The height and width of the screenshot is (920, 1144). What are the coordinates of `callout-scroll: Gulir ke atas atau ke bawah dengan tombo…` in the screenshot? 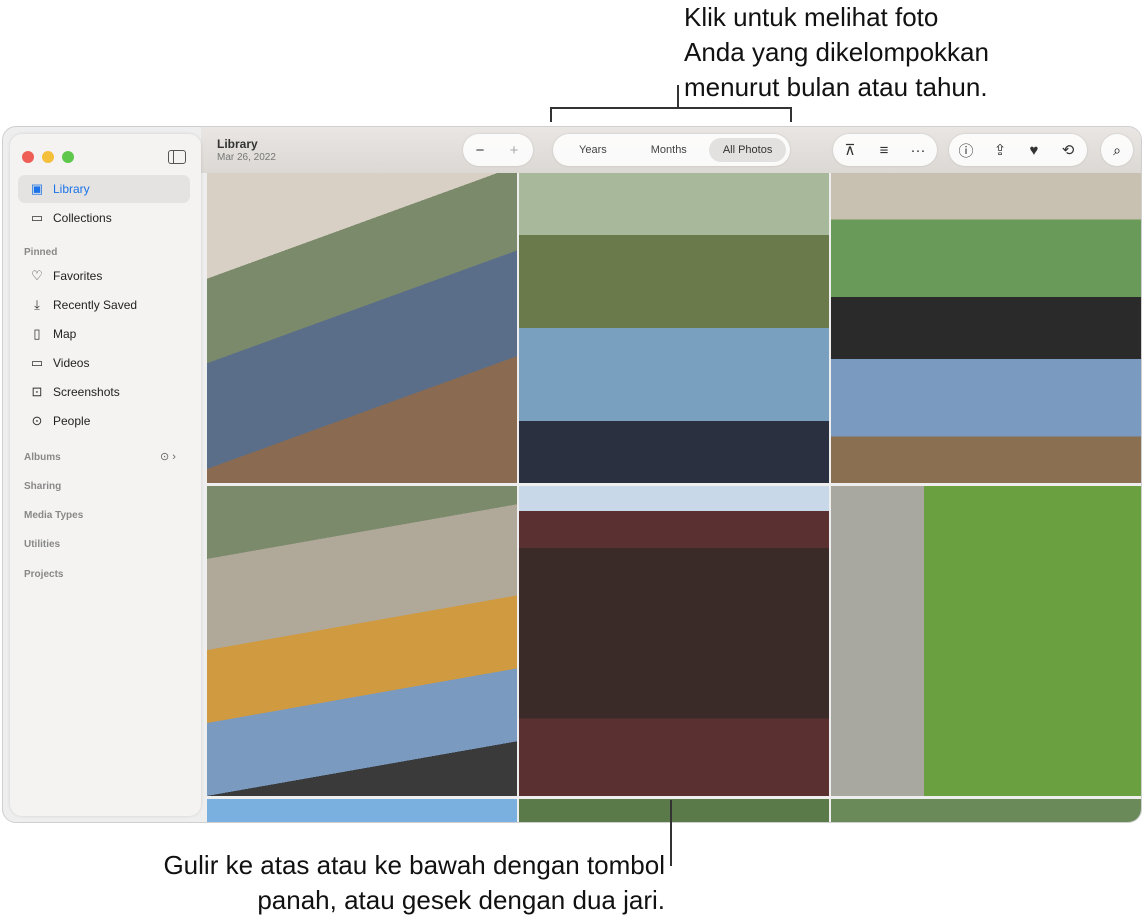 It's located at (377, 883).